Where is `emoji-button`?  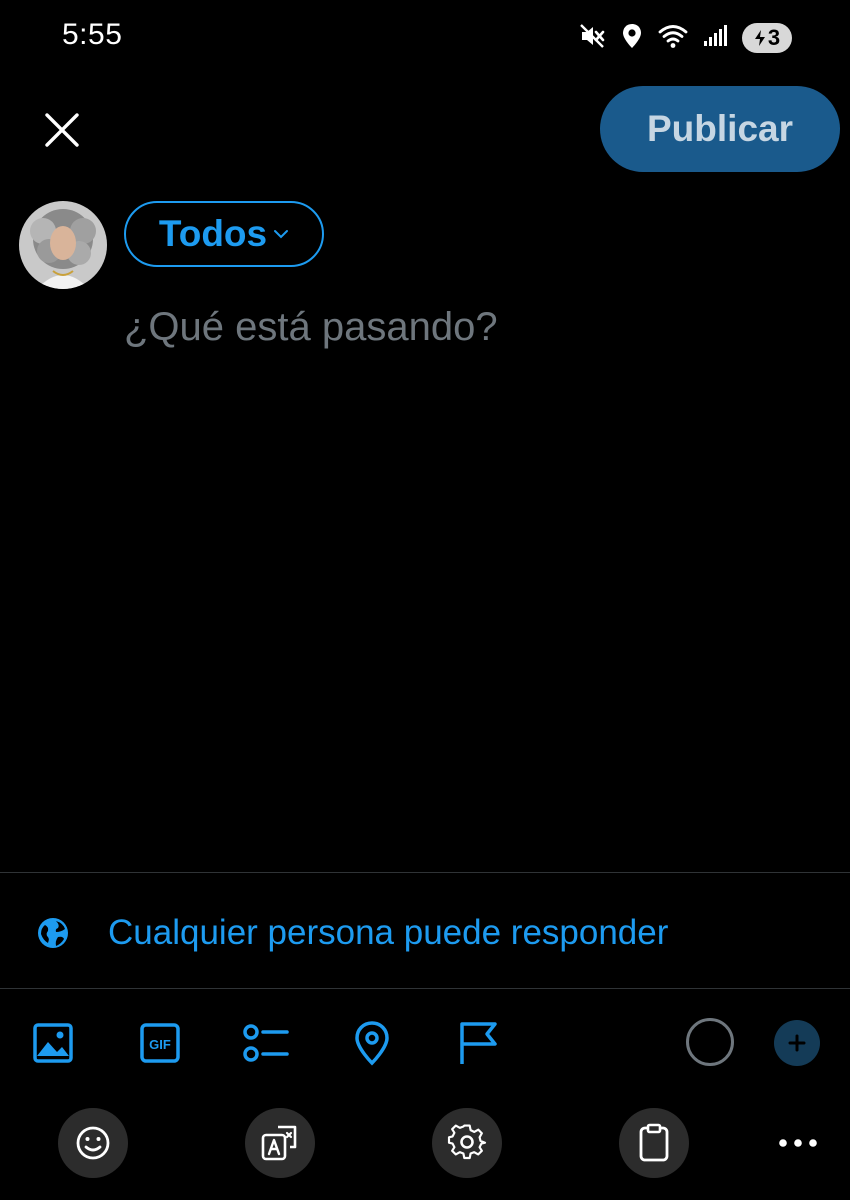
emoji-button is located at coordinates (93, 1143).